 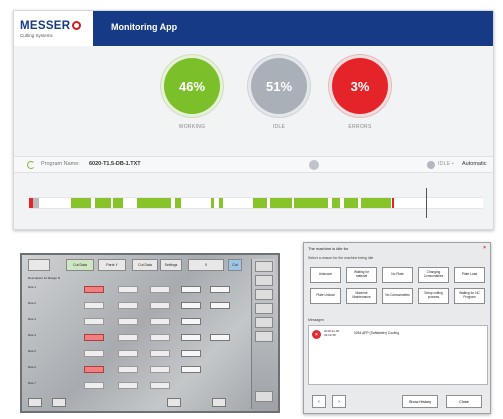 I want to click on reason-button: Changing Consumables, so click(x=433, y=275).